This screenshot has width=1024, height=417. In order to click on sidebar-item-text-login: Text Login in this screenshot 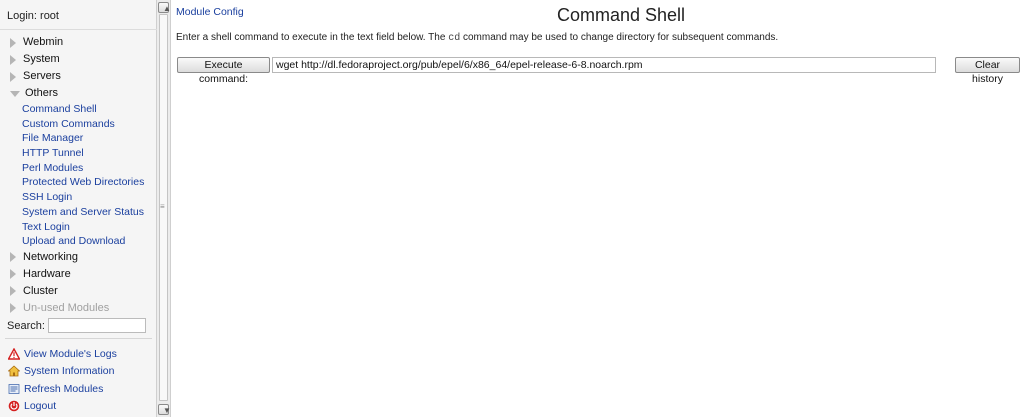, I will do `click(78, 227)`.